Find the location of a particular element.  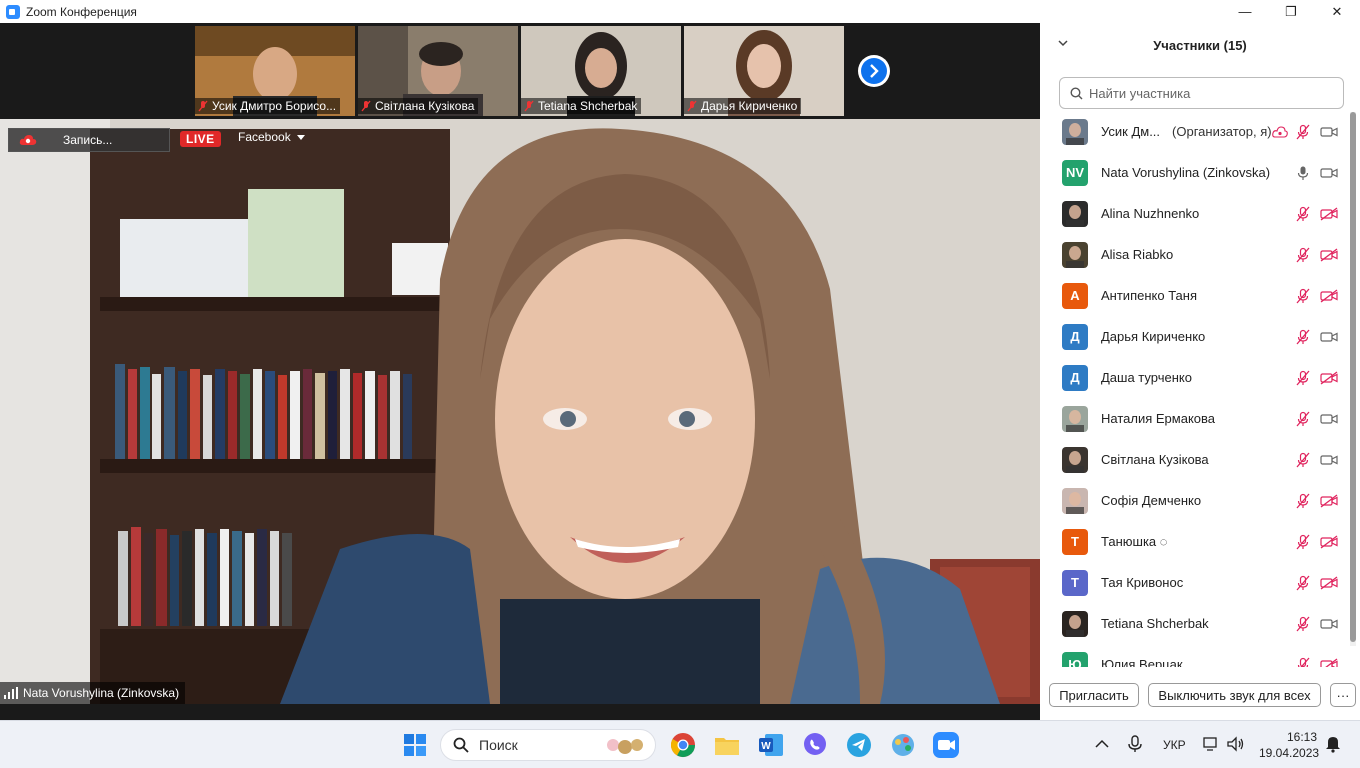

participant-search is located at coordinates (1201, 93).